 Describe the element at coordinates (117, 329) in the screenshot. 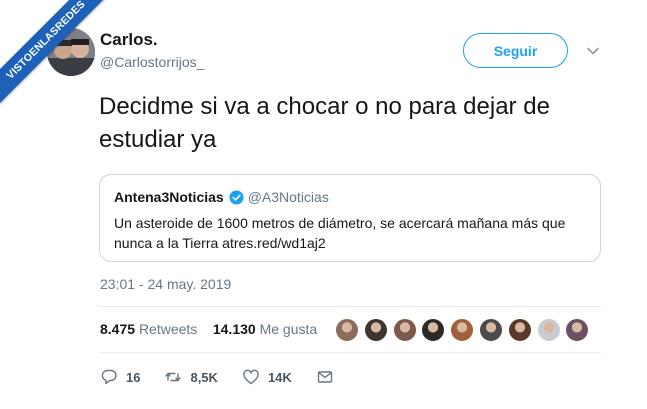

I see `retweets-count: 8.475` at that location.